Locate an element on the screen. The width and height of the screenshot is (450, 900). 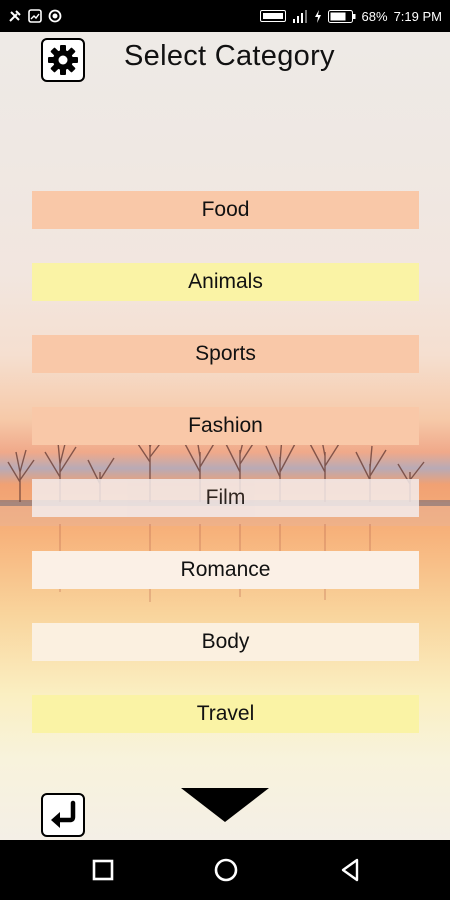
back-arrow-icon is located at coordinates (63, 814).